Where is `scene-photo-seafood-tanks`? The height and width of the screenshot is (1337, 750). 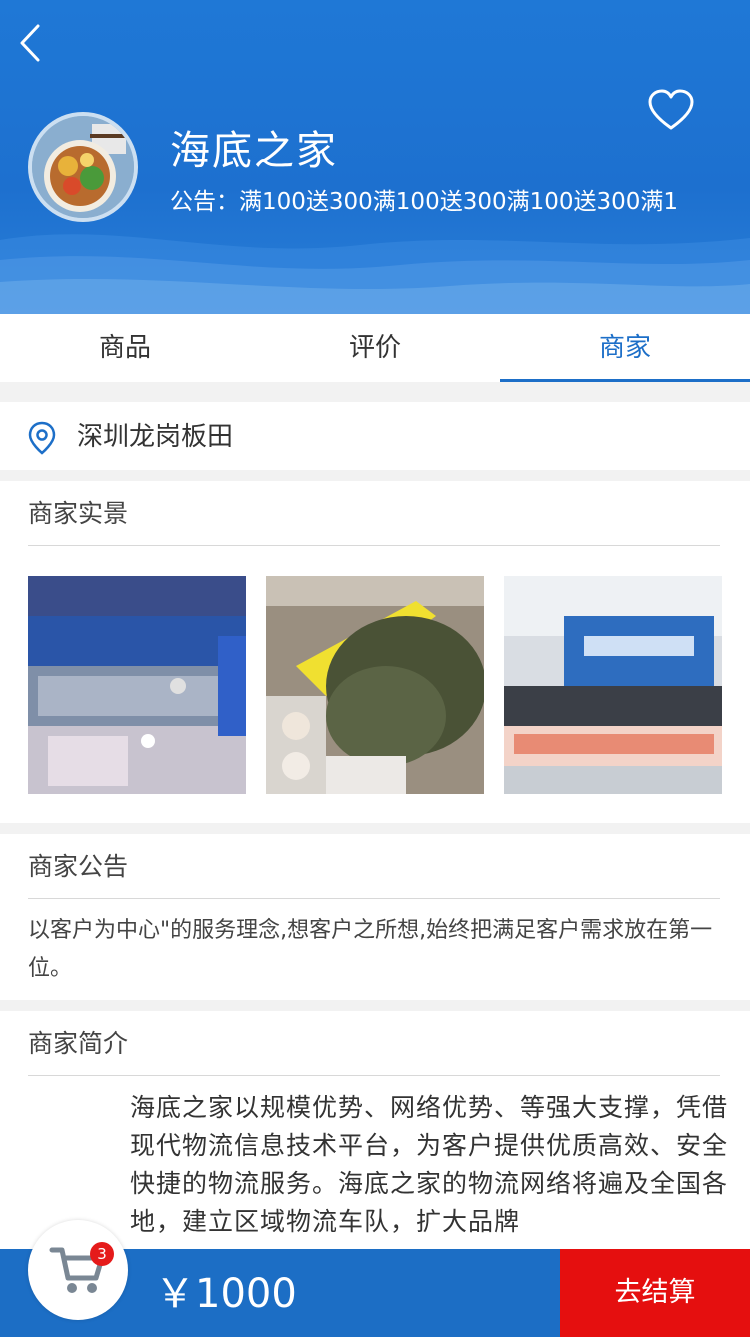 scene-photo-seafood-tanks is located at coordinates (137, 685).